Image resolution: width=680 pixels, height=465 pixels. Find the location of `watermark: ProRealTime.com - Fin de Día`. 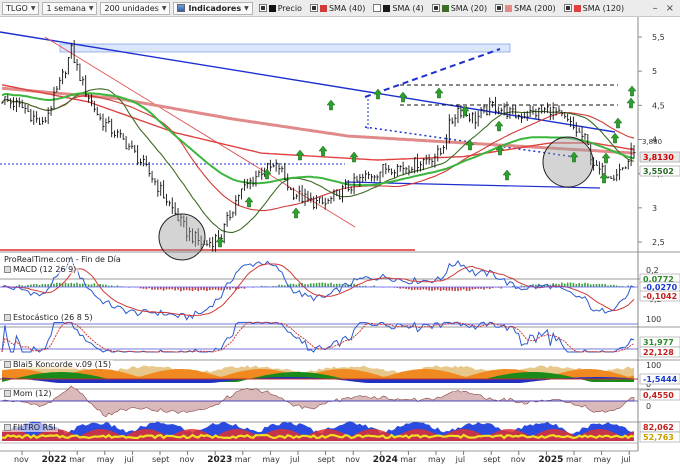

watermark: ProRealTime.com - Fin de Día is located at coordinates (62, 259).